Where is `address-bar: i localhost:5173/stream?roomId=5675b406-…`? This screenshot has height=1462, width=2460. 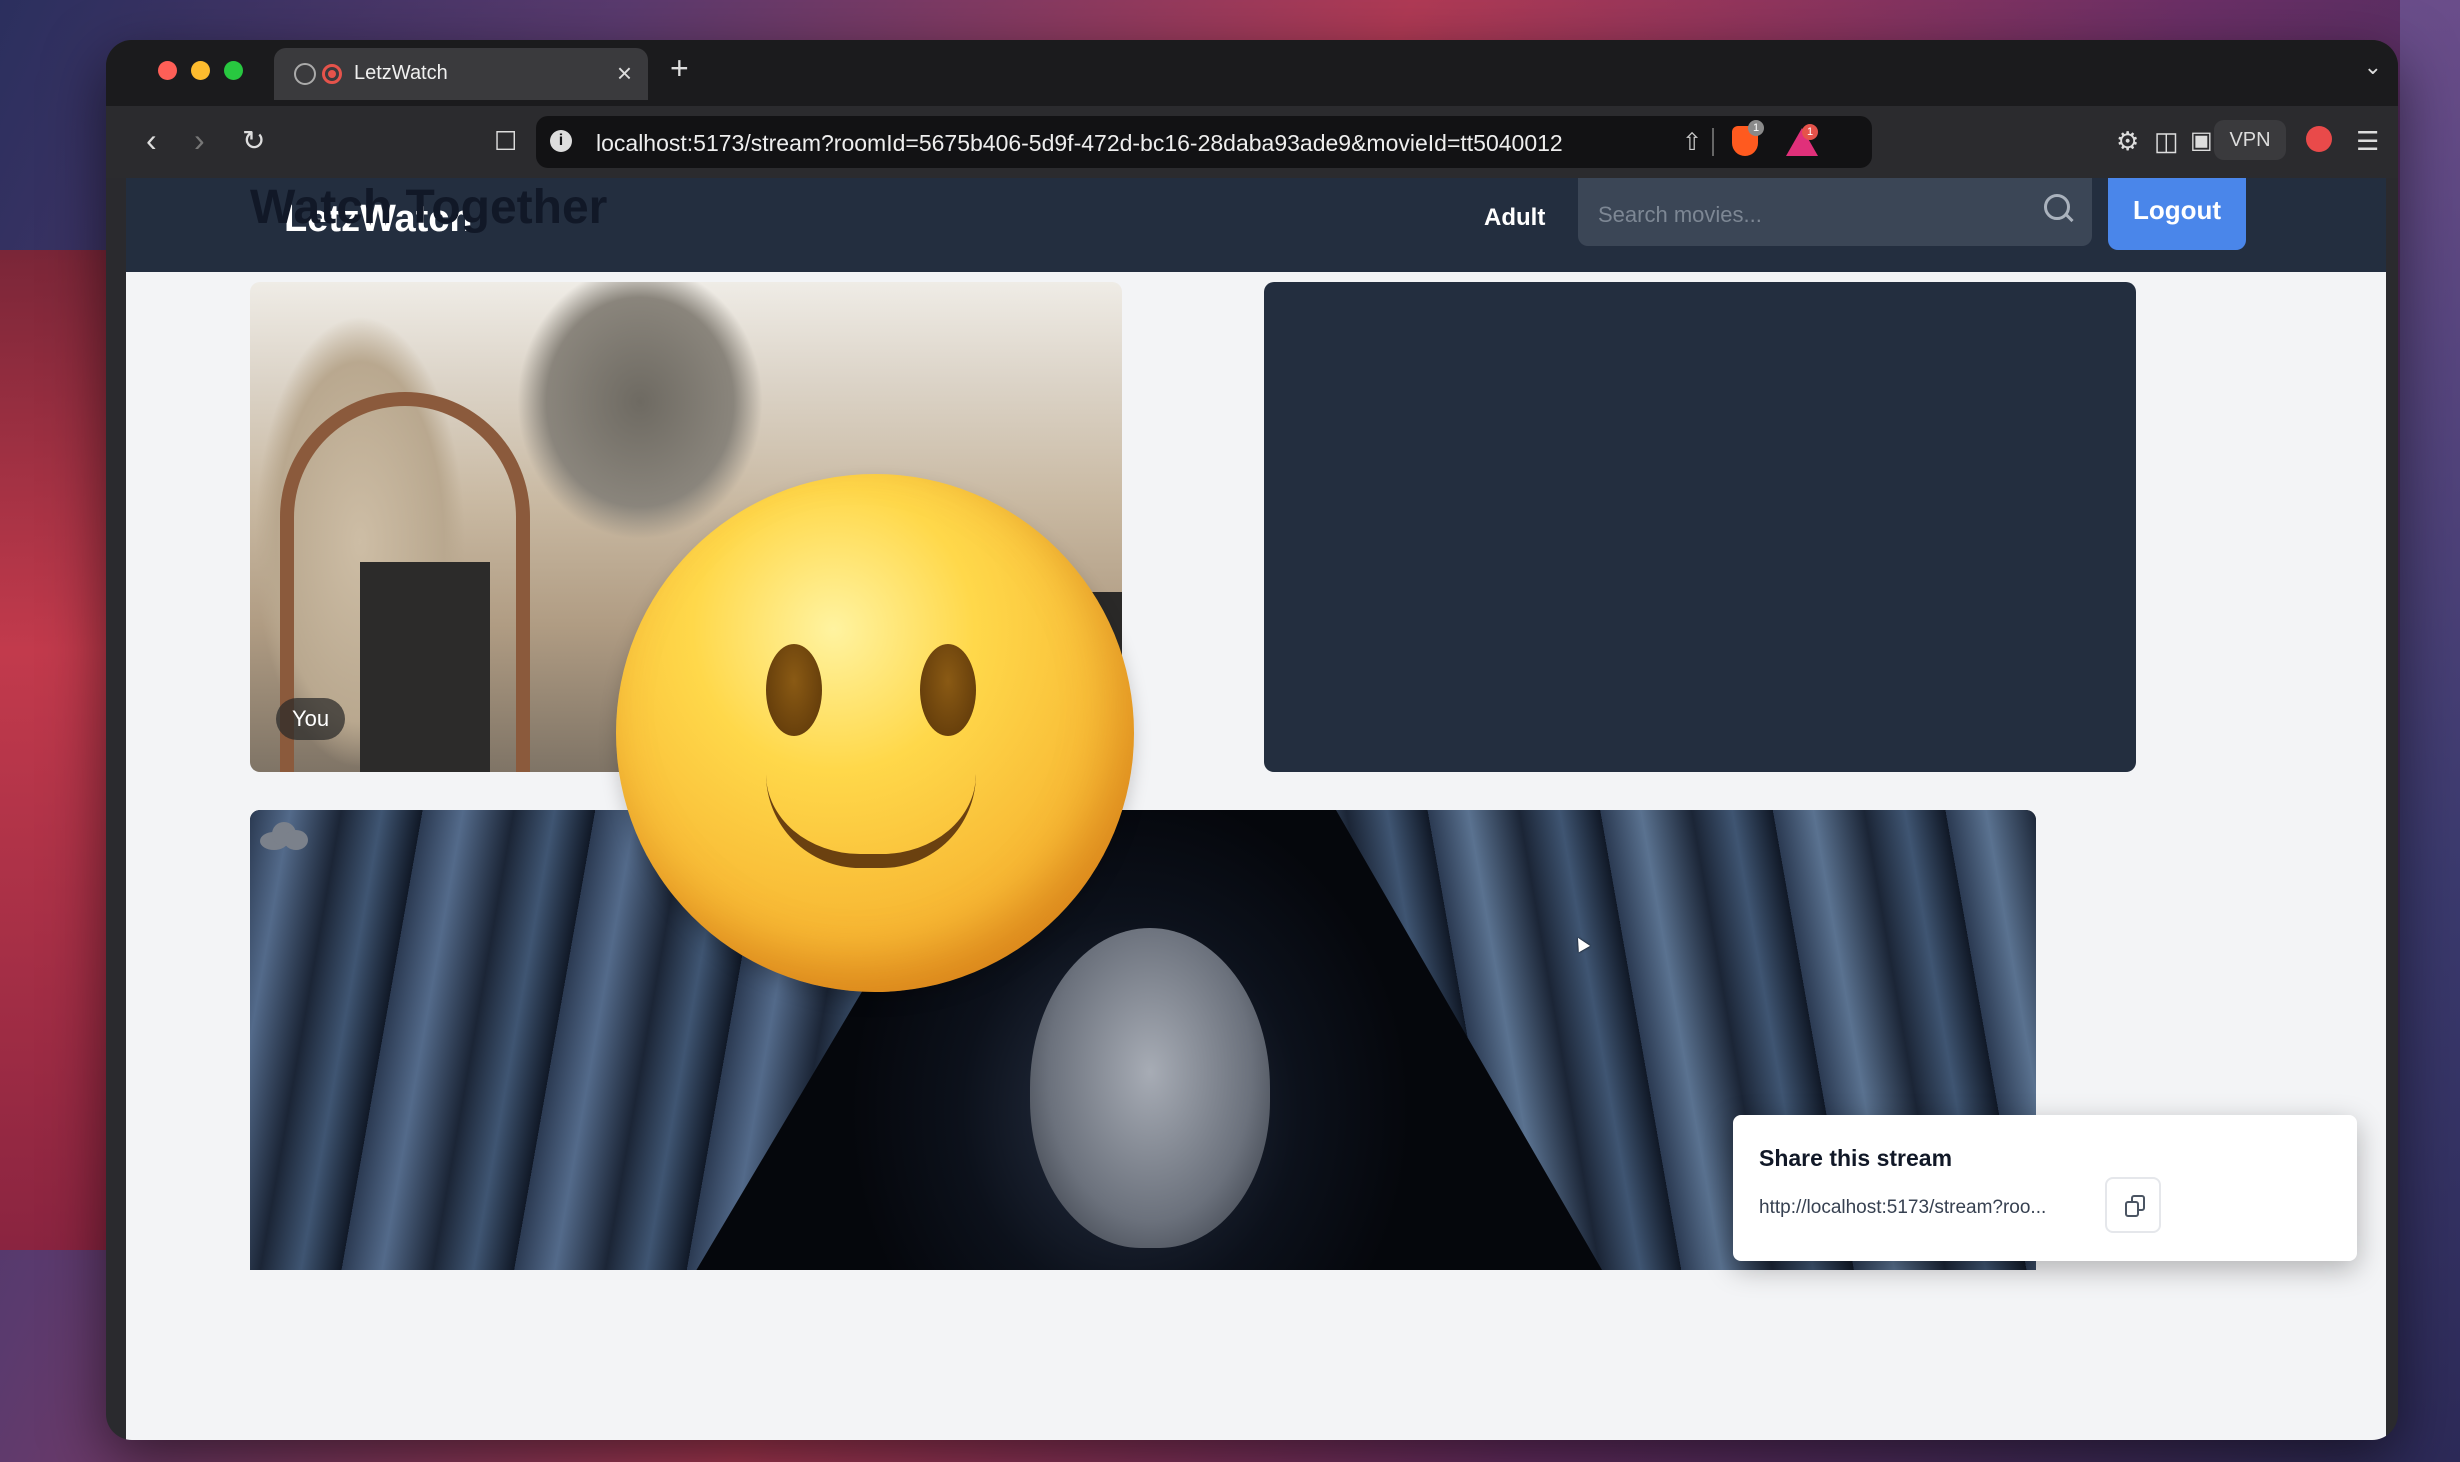
address-bar: i localhost:5173/stream?roomId=5675b406-… is located at coordinates (1204, 142).